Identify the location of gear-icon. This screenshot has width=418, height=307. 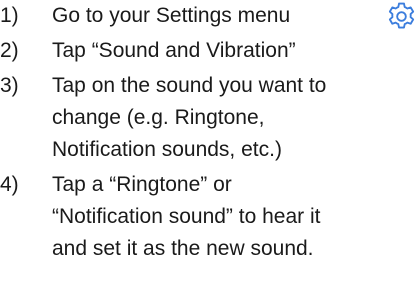
(401, 15).